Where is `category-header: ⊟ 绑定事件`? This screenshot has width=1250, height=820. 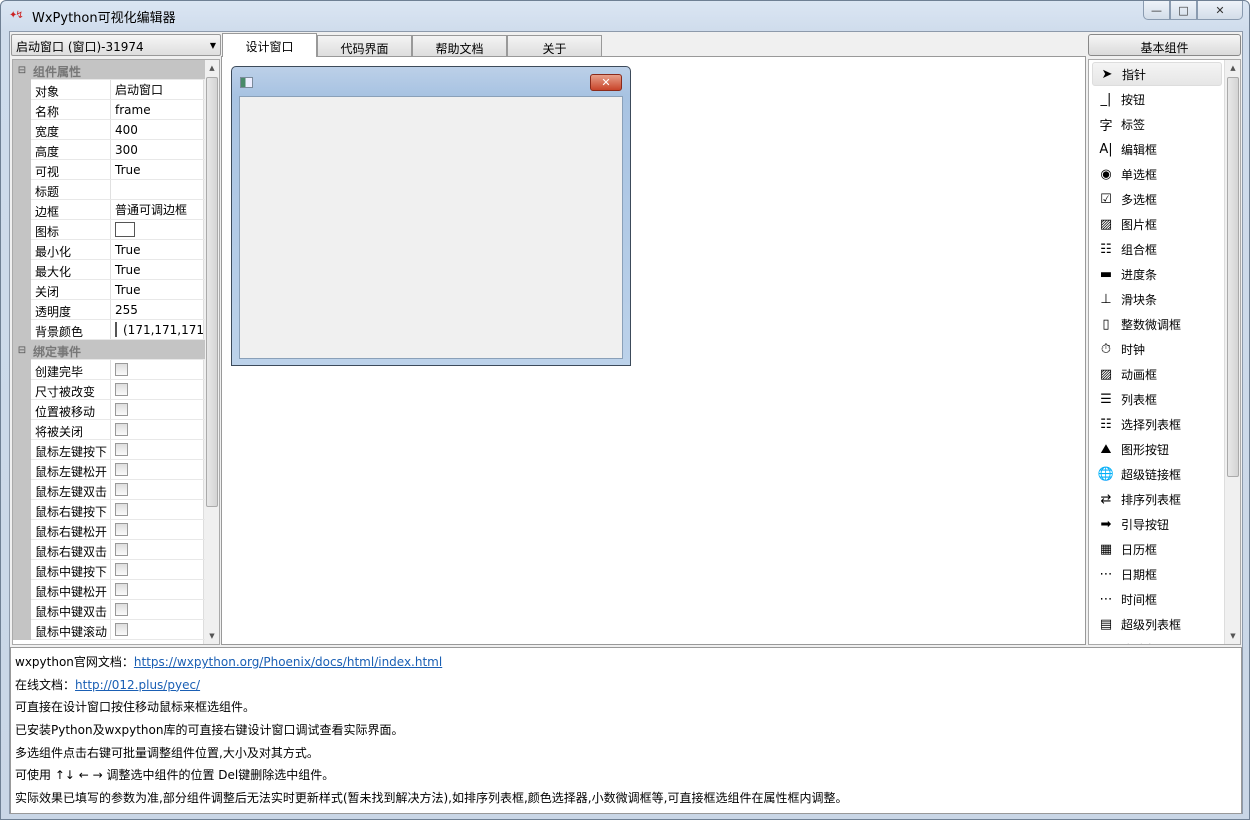 category-header: ⊟ 绑定事件 is located at coordinates (109, 350).